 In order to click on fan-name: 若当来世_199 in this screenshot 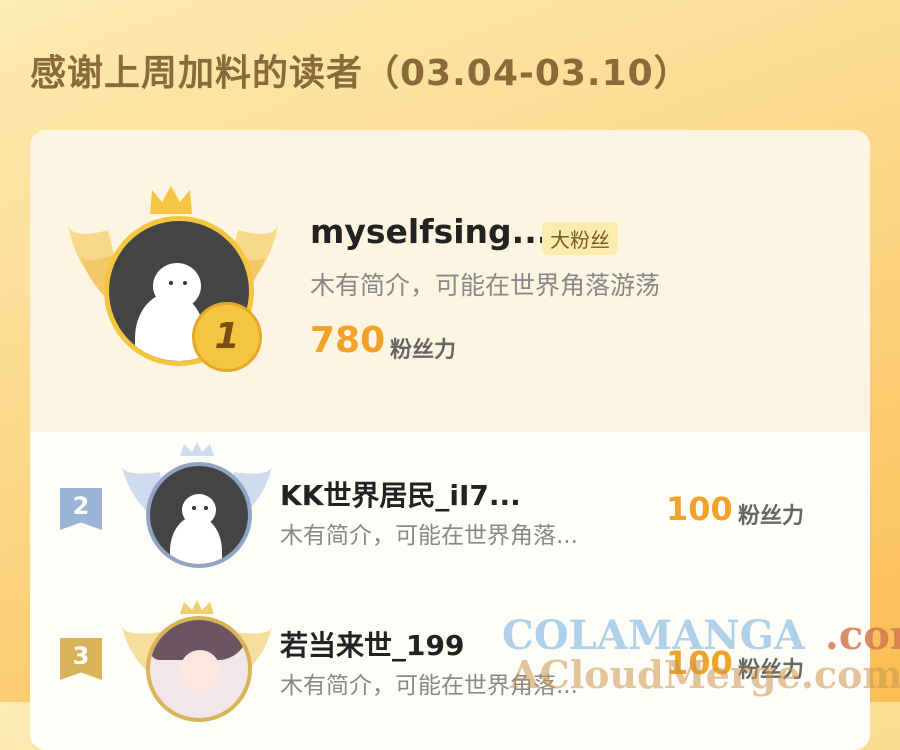, I will do `click(372, 644)`.